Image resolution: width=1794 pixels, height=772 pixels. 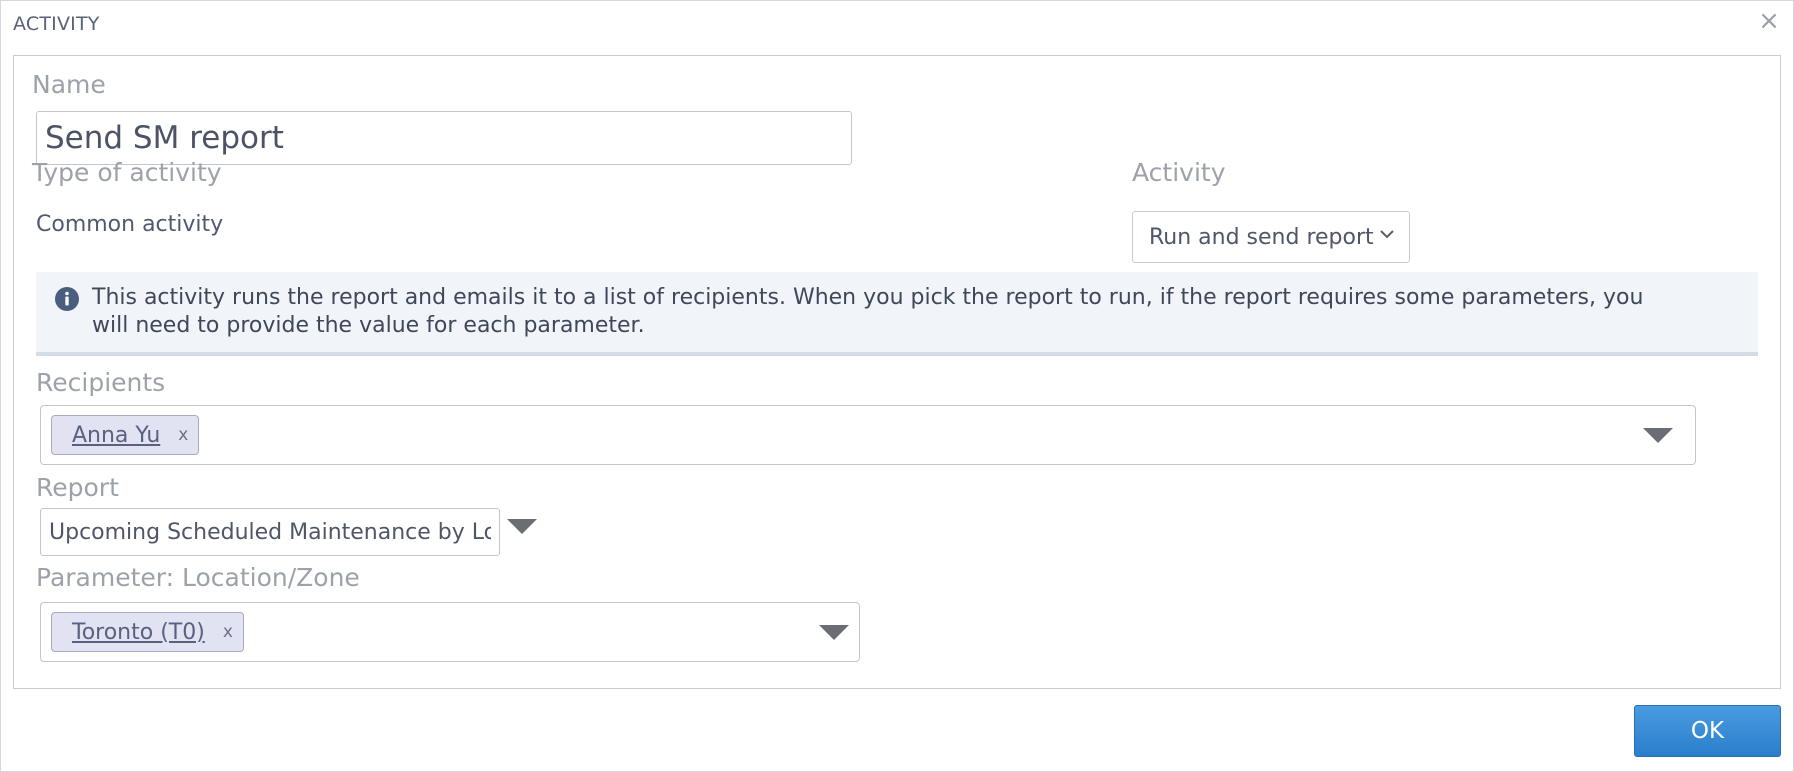 What do you see at coordinates (198, 577) in the screenshot?
I see `parameter-label: Parameter: Location/Zone` at bounding box center [198, 577].